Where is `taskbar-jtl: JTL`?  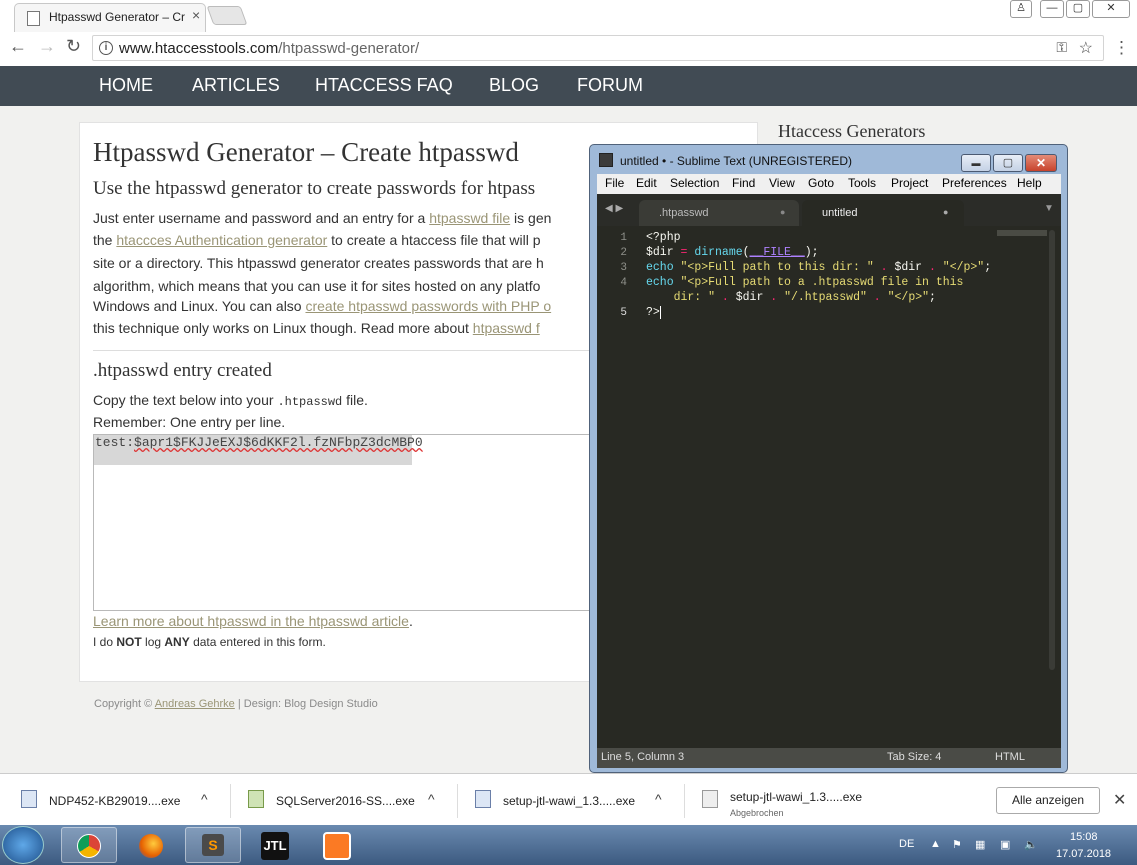
taskbar-jtl: JTL is located at coordinates (275, 845).